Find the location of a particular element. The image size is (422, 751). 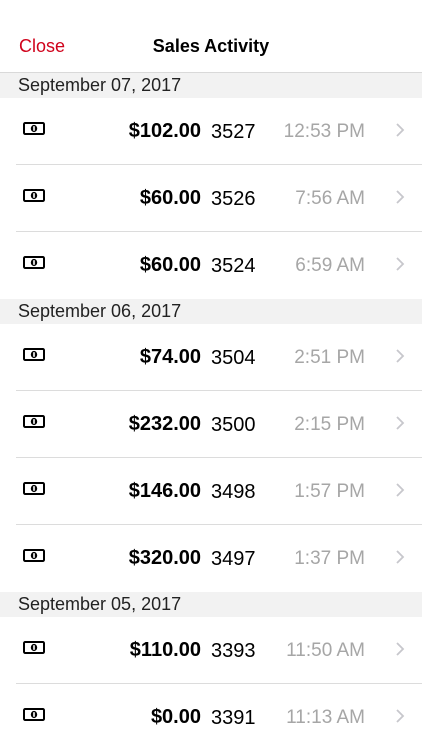

sale-time: 6:59 AM is located at coordinates (330, 265).